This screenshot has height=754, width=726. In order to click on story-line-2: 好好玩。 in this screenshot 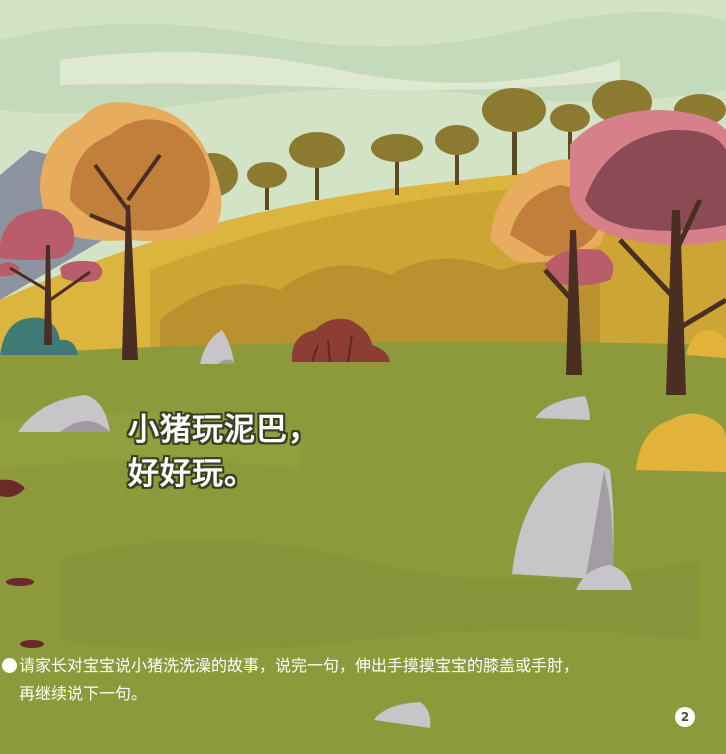, I will do `click(192, 474)`.